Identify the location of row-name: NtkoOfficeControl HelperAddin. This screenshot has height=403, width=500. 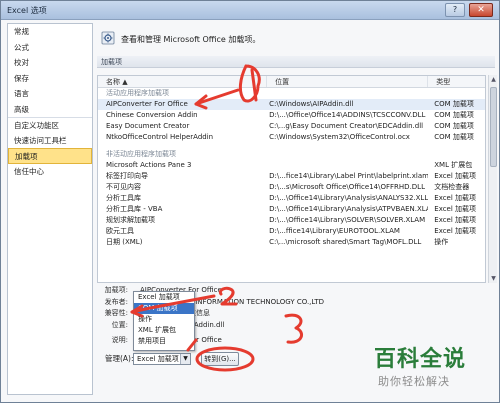
(160, 137).